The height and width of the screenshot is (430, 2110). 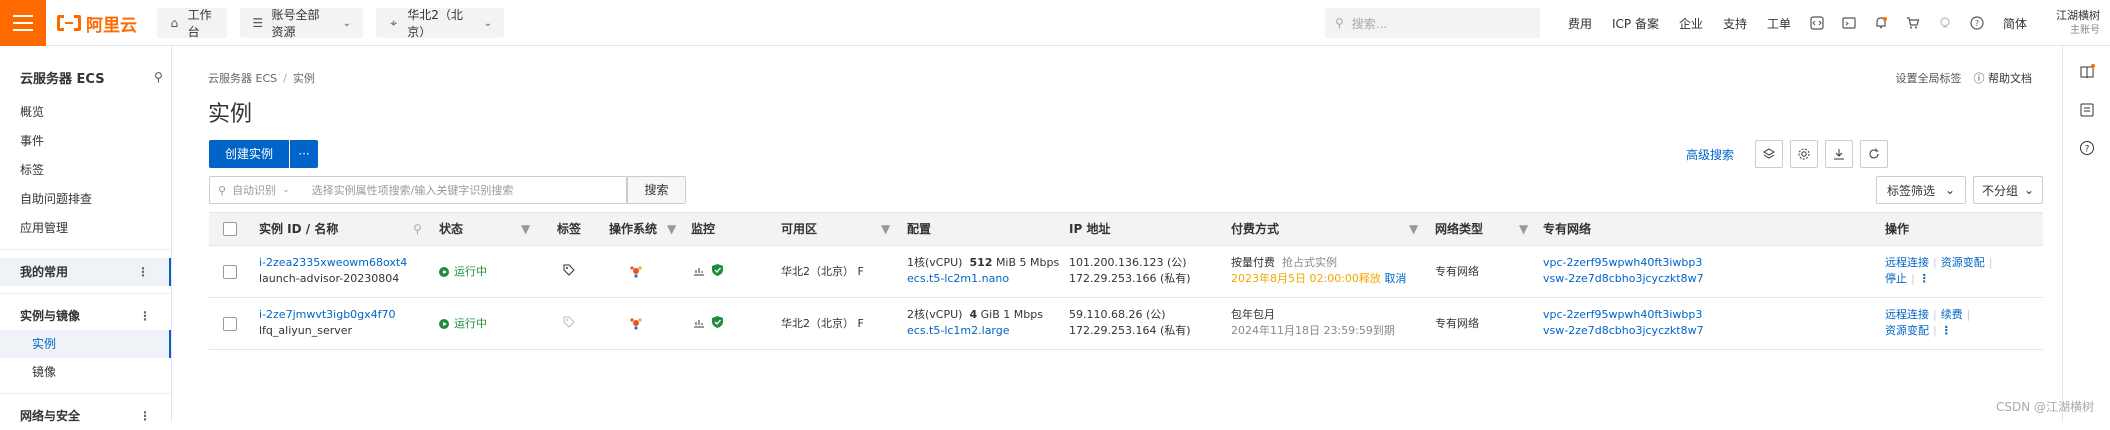 I want to click on link-support: 支持, so click(x=1735, y=23).